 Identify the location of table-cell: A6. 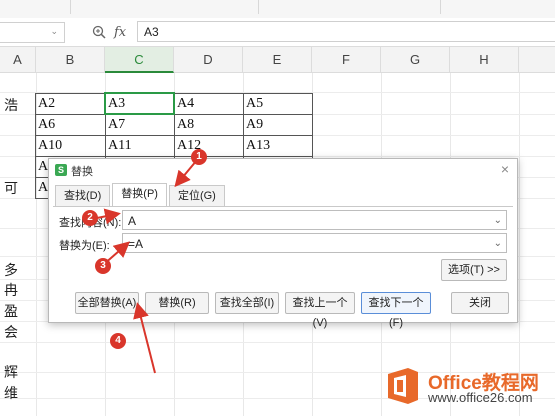
(70, 125).